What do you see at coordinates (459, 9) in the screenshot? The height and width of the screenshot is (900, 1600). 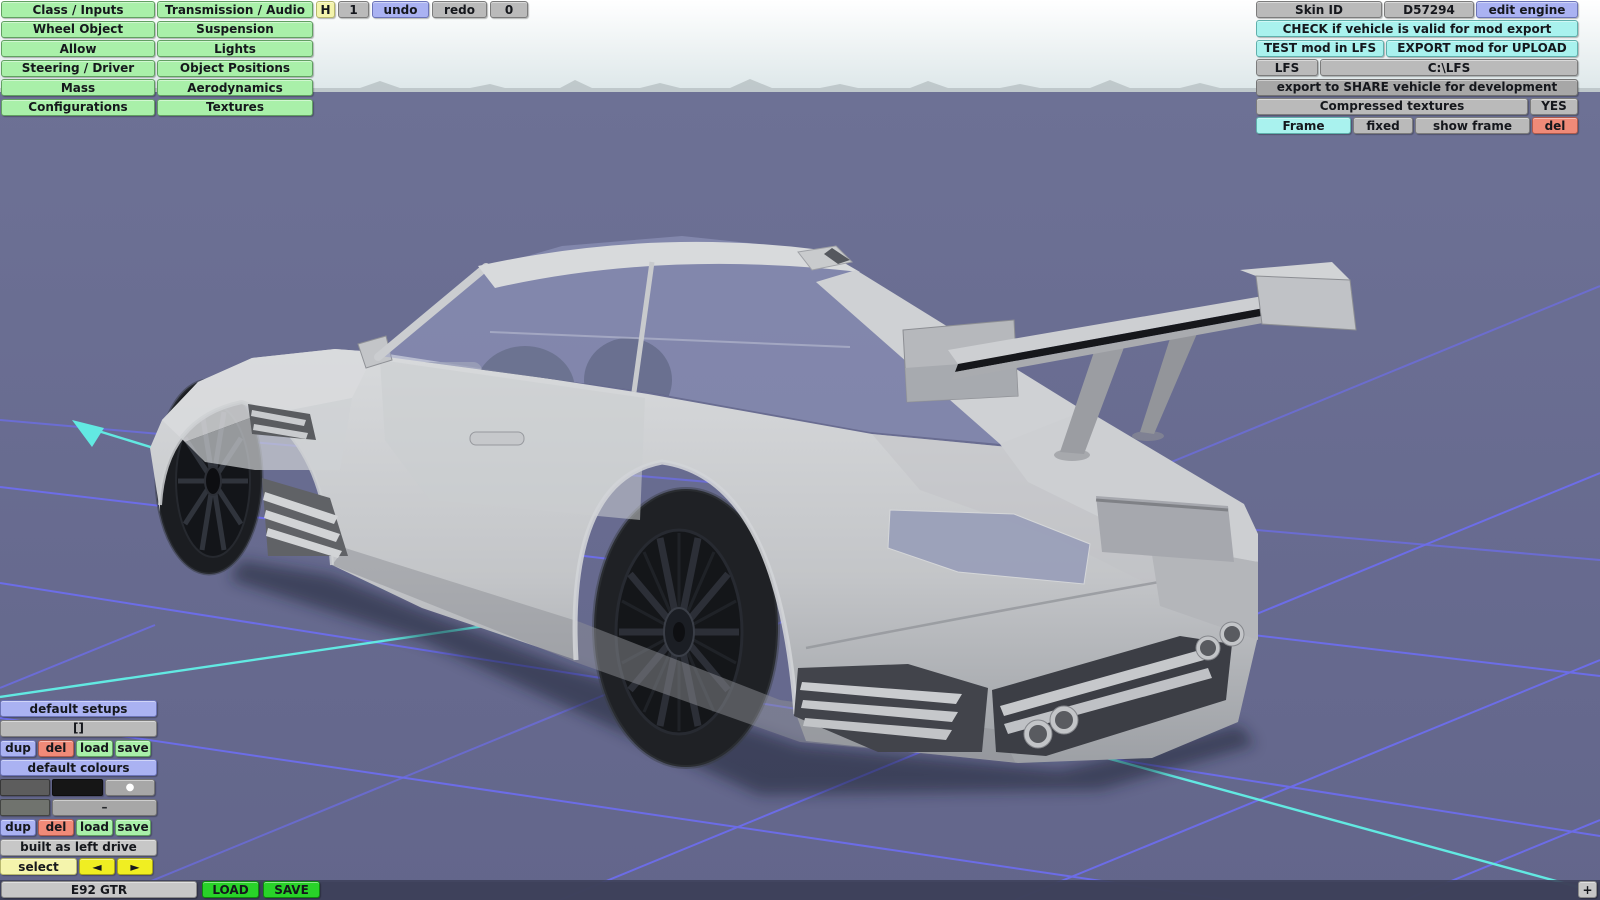 I see `redo-button: redo` at bounding box center [459, 9].